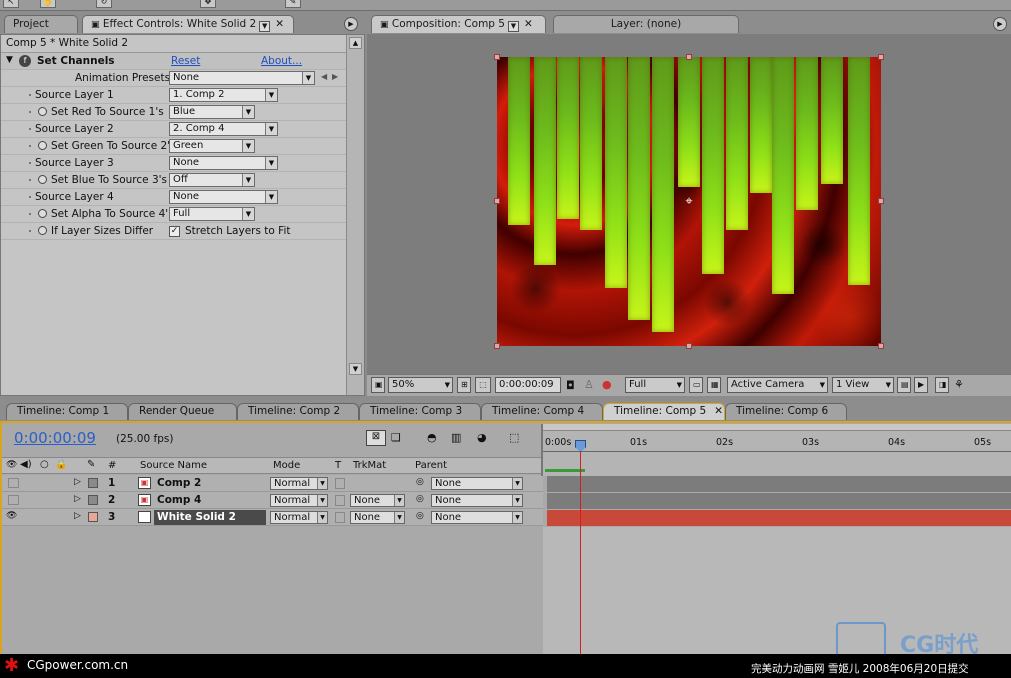  I want to click on tab-effect-controls: ▣ Effect Controls: White Solid 2 ▼ ✕, so click(188, 24).